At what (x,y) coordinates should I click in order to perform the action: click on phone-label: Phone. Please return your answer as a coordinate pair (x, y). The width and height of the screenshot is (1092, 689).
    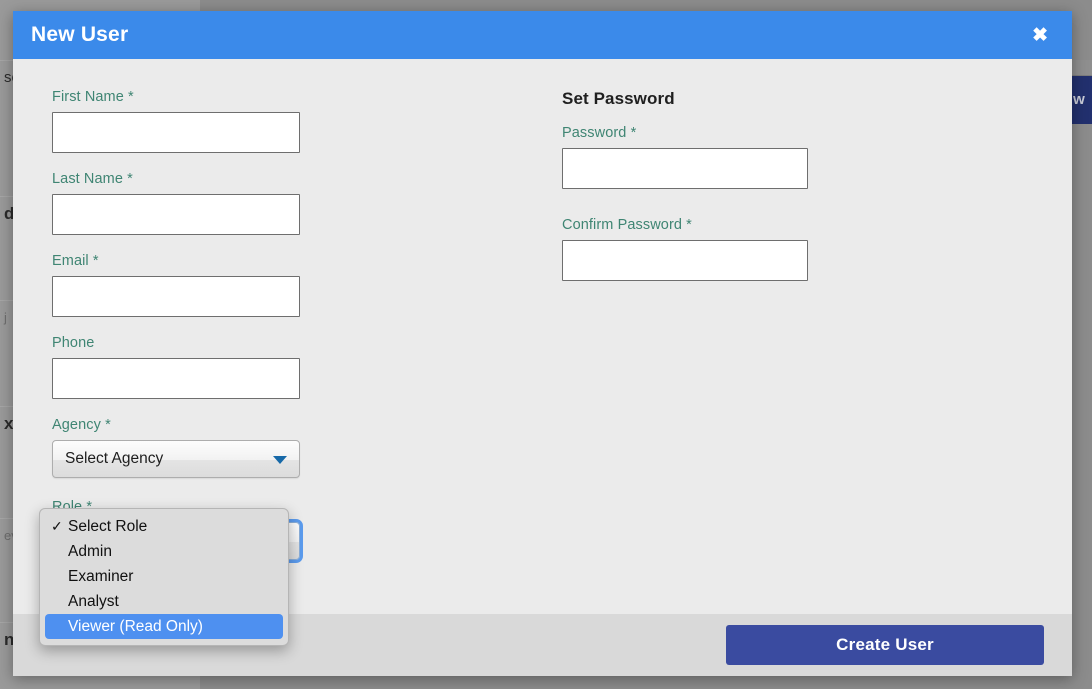
    Looking at the image, I should click on (73, 343).